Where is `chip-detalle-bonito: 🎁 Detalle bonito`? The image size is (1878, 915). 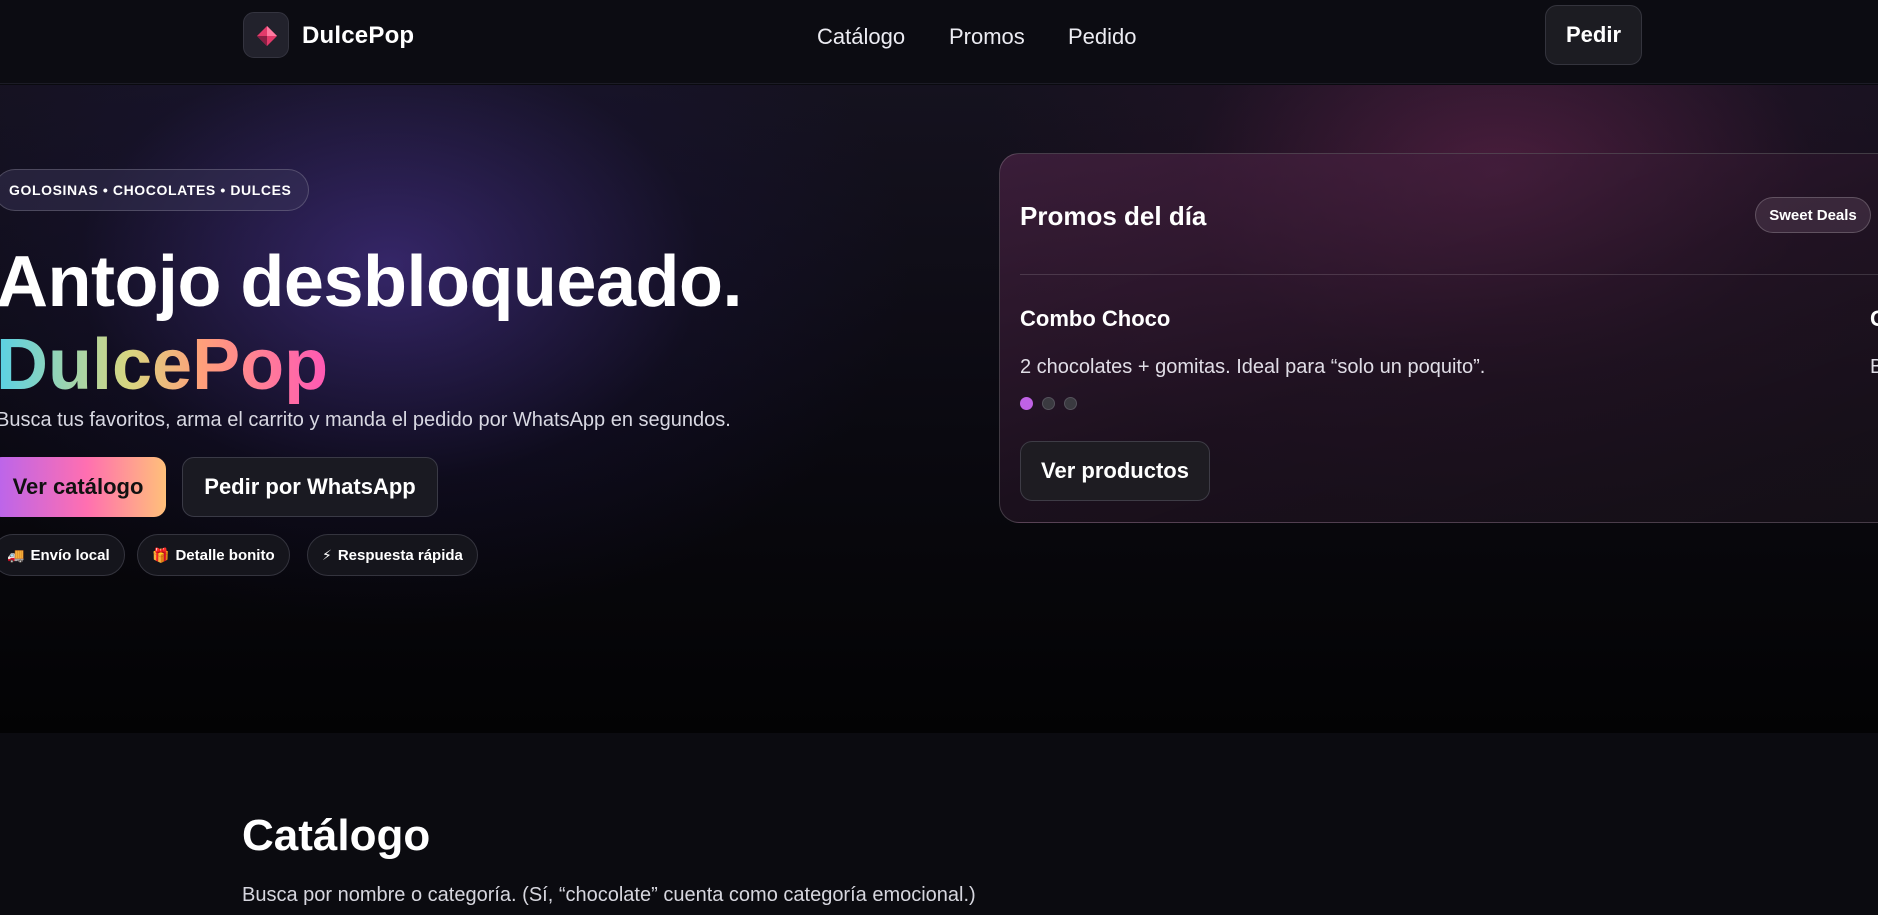 chip-detalle-bonito: 🎁 Detalle bonito is located at coordinates (213, 555).